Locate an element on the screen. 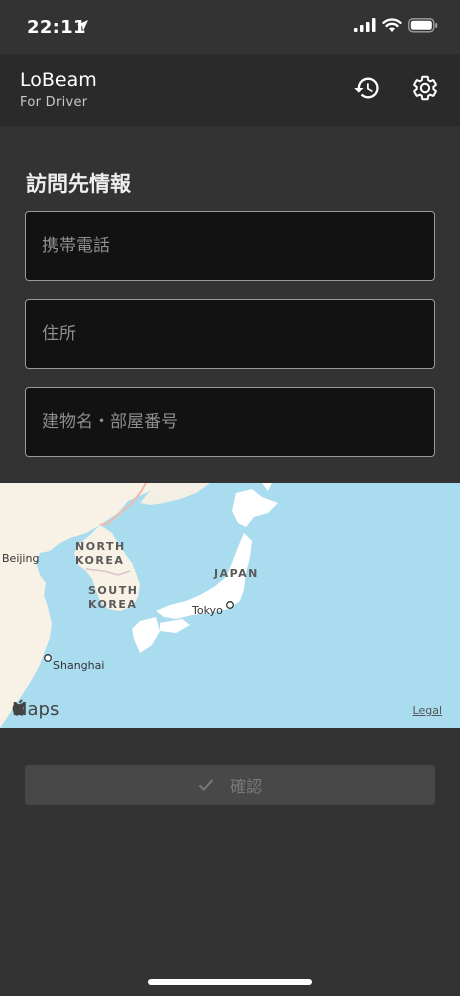 This screenshot has width=460, height=996. app-subtitle: For Driver is located at coordinates (54, 102).